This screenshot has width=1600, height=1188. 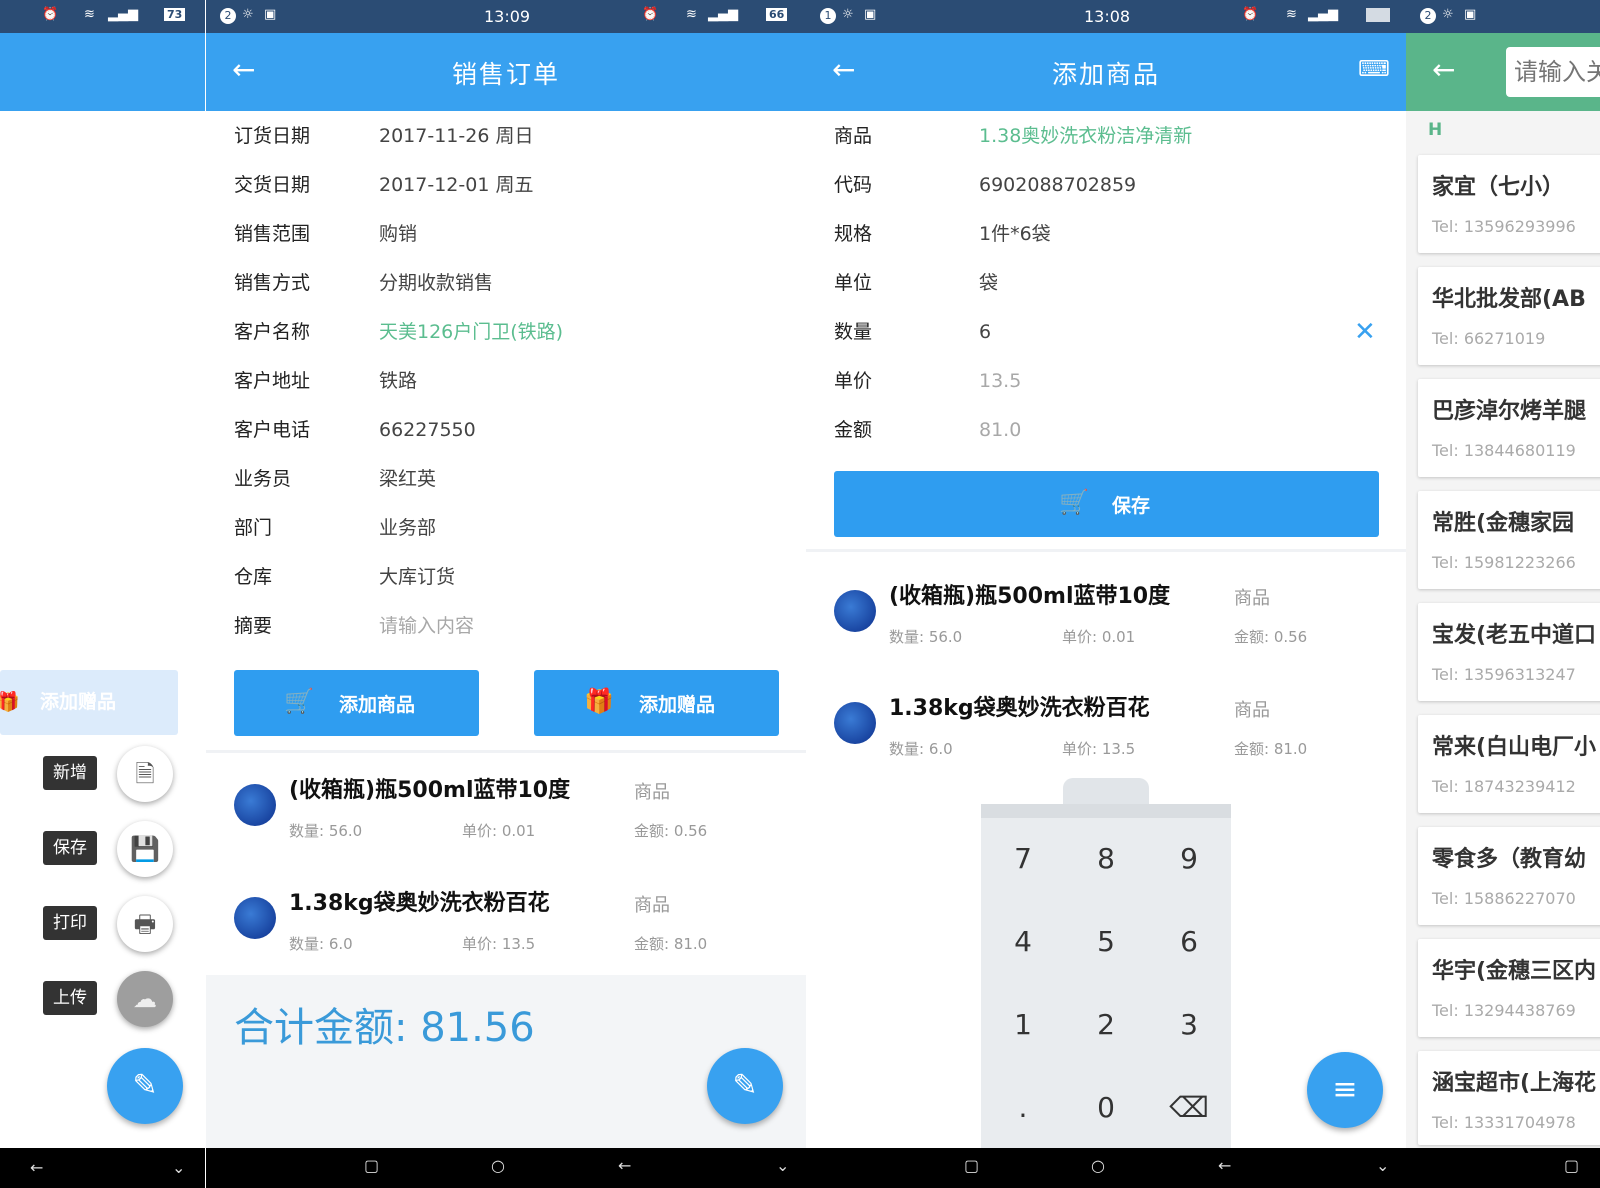 I want to click on form-row: 代码 6902088702859, so click(x=1114, y=185).